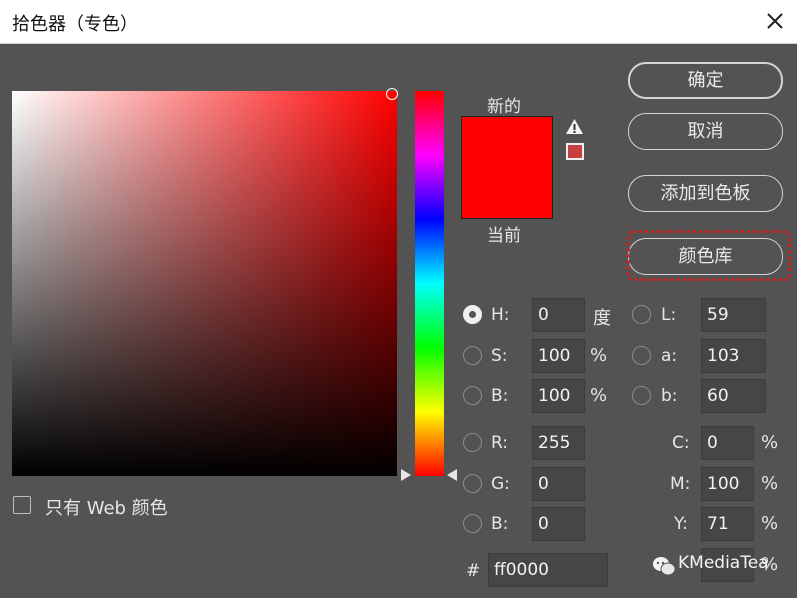  What do you see at coordinates (392, 94) in the screenshot?
I see `color-field-marker` at bounding box center [392, 94].